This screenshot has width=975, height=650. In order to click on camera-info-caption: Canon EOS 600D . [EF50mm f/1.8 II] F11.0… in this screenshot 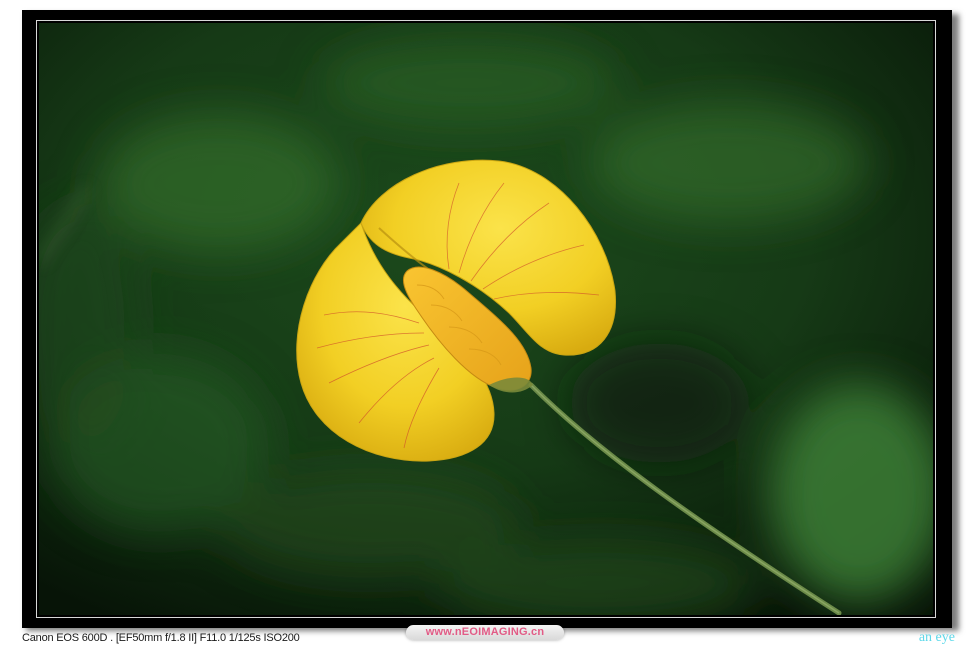, I will do `click(161, 638)`.